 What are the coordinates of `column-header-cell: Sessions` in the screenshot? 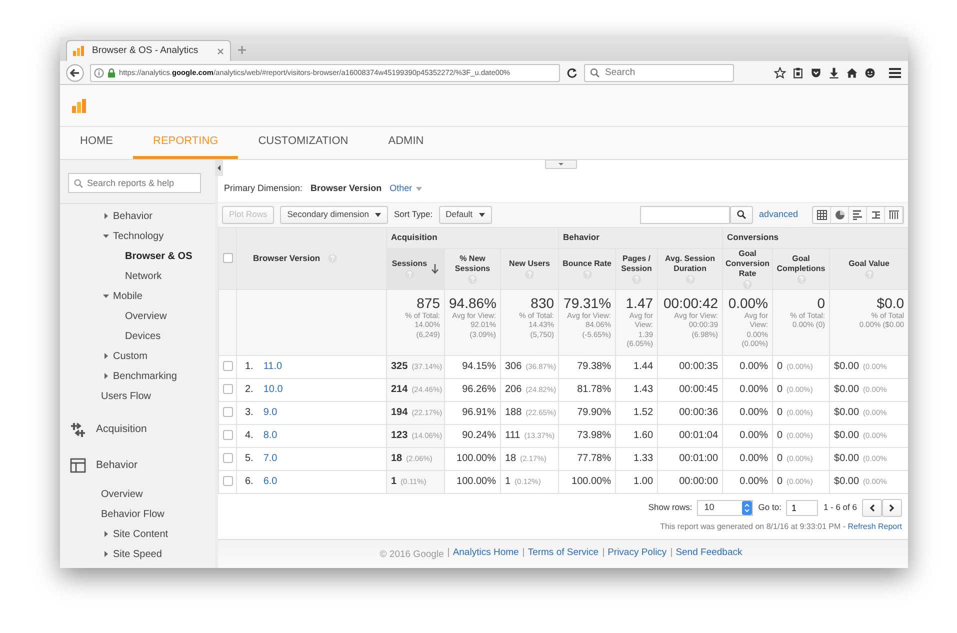 It's located at (415, 268).